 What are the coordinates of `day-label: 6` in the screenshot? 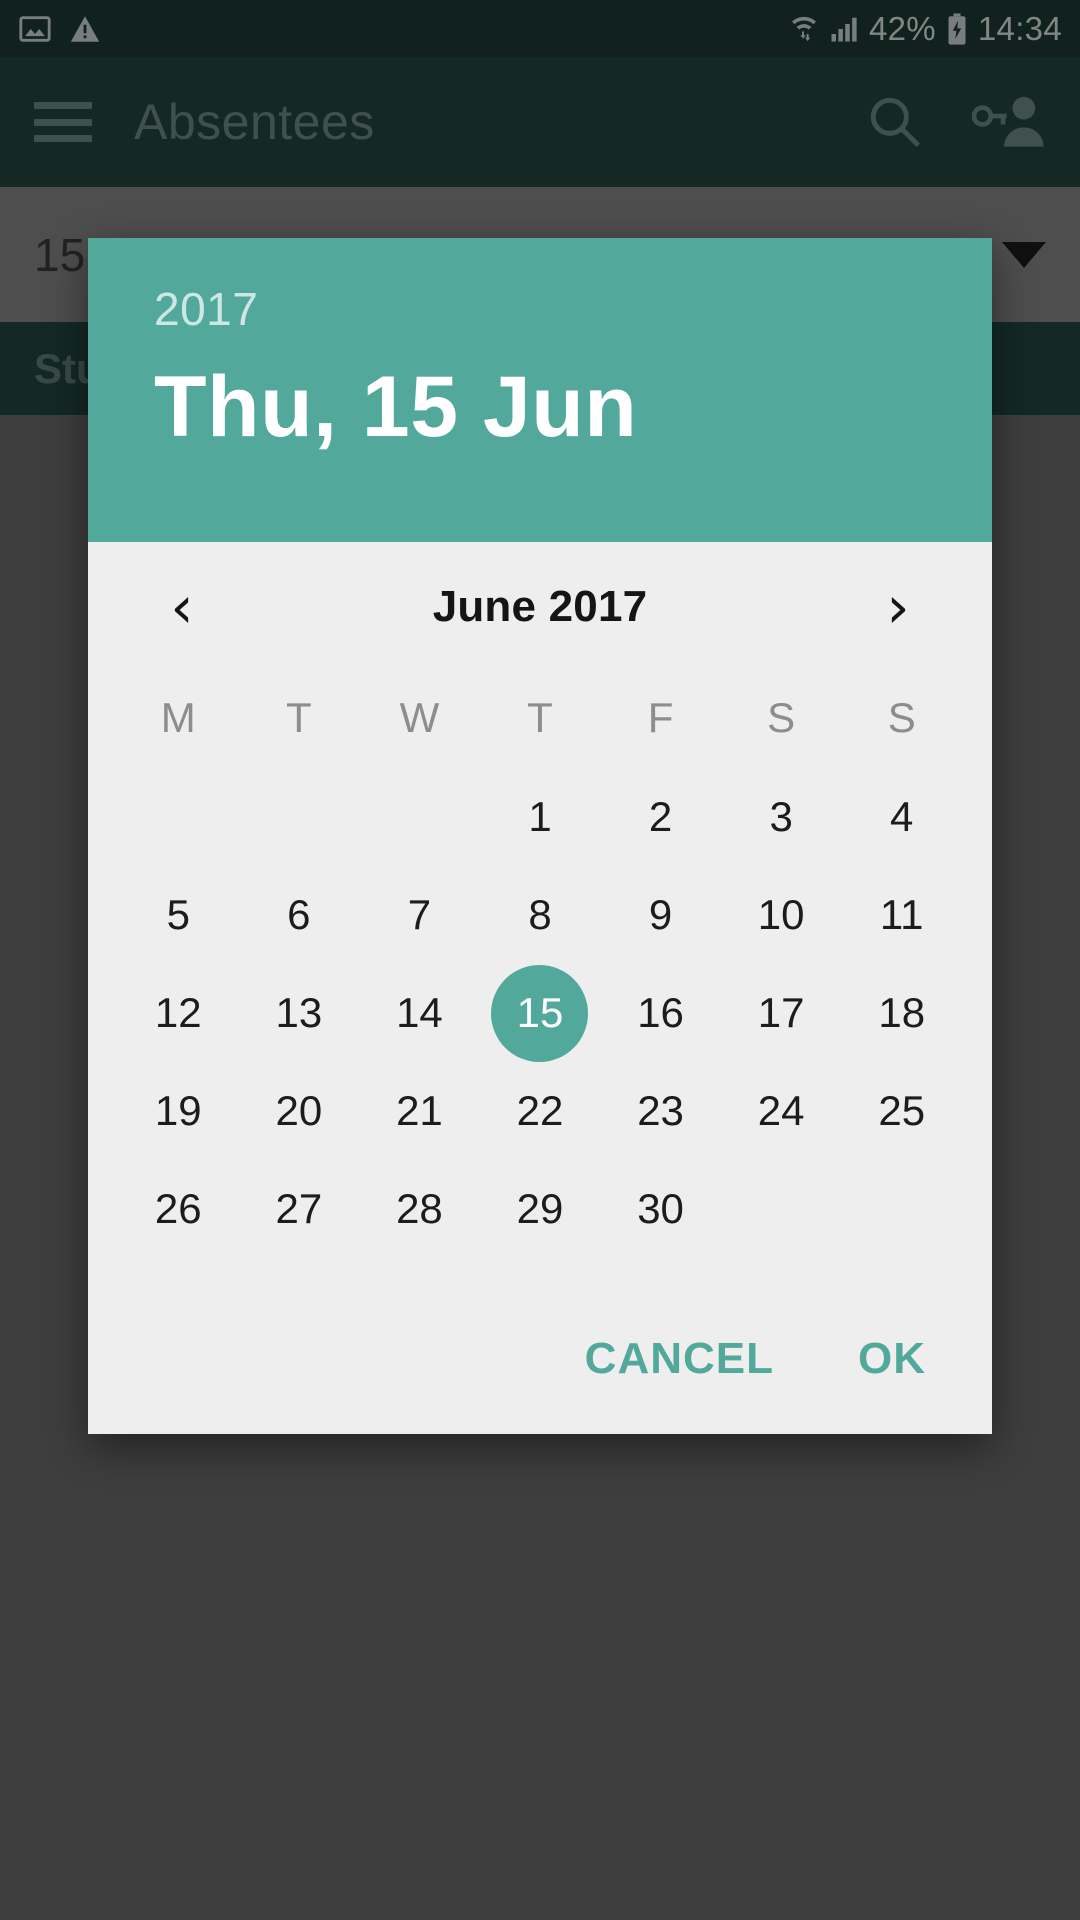 It's located at (299, 914).